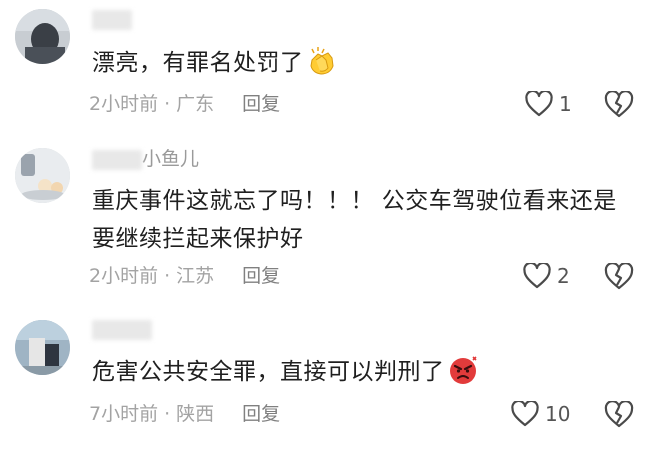 Image resolution: width=664 pixels, height=450 pixels. Describe the element at coordinates (463, 370) in the screenshot. I see `angry-face-emoji` at that location.